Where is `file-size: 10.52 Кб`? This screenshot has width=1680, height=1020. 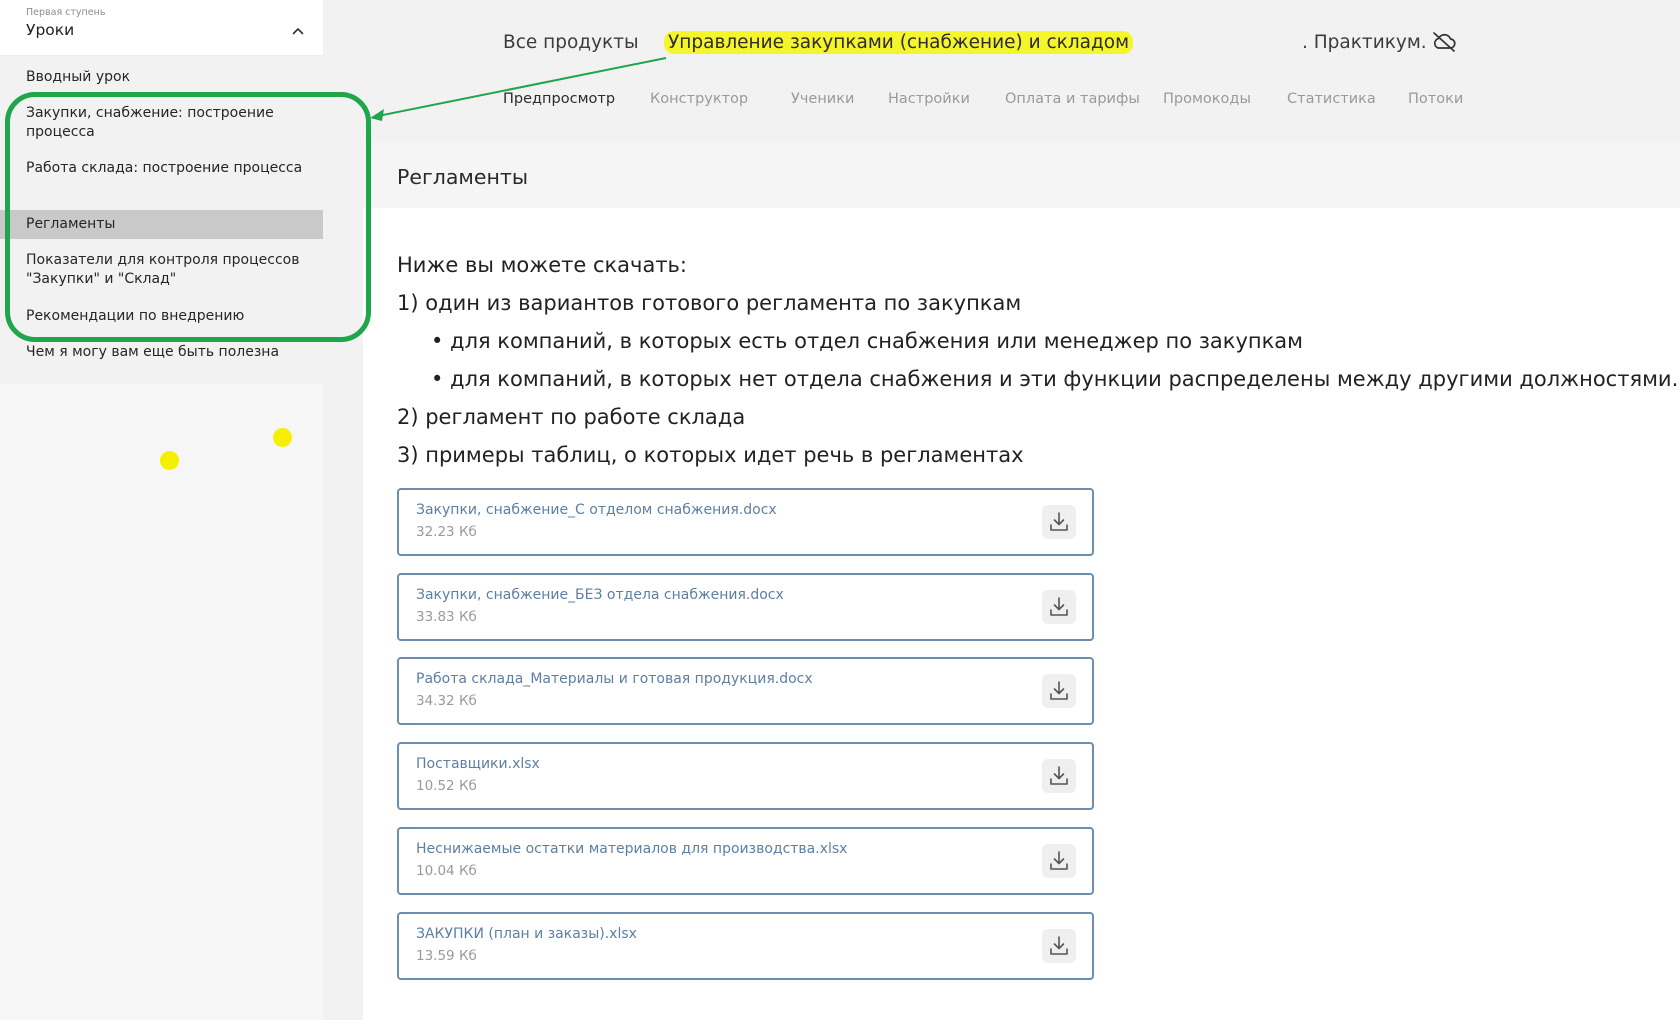
file-size: 10.52 Кб is located at coordinates (446, 786).